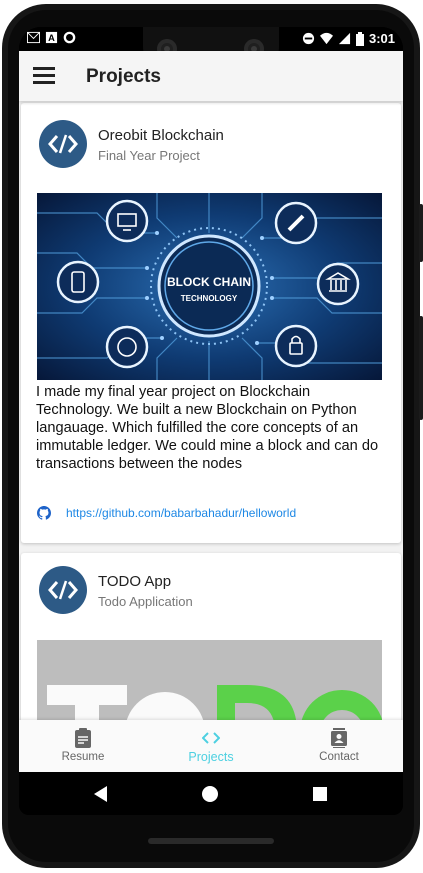  Describe the element at coordinates (33, 37) in the screenshot. I see `gmail-icon` at that location.